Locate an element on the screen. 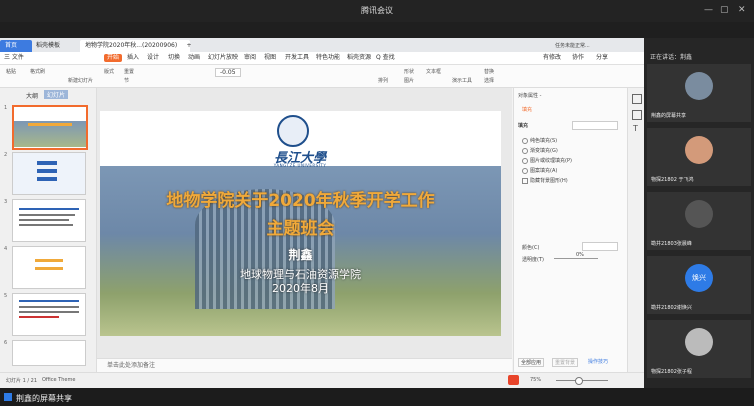  textbox-button: 文本框 is located at coordinates (433, 71).